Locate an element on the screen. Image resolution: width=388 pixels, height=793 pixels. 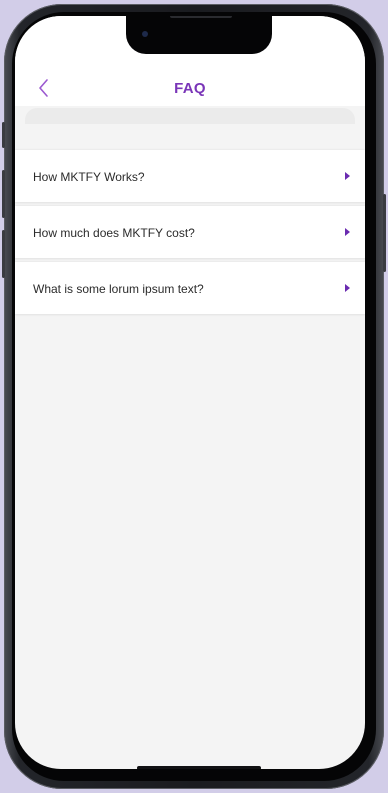
home-indicator is located at coordinates (199, 767).